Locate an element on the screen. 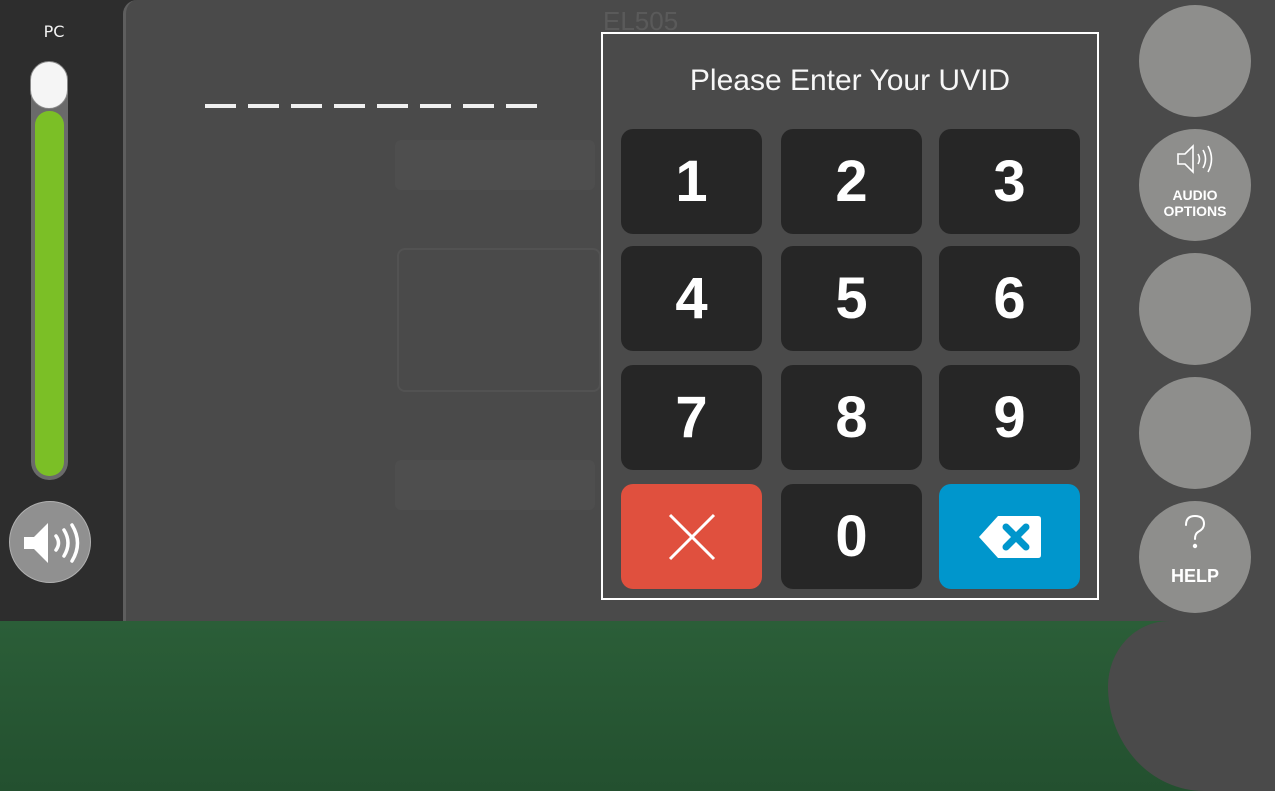 The height and width of the screenshot is (791, 1275). backspace-icon is located at coordinates (1009, 536).